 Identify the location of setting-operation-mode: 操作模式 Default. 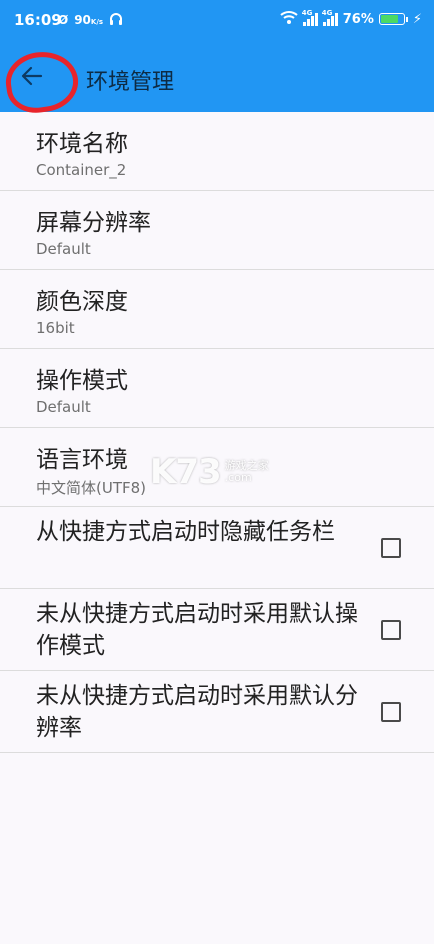
(217, 388).